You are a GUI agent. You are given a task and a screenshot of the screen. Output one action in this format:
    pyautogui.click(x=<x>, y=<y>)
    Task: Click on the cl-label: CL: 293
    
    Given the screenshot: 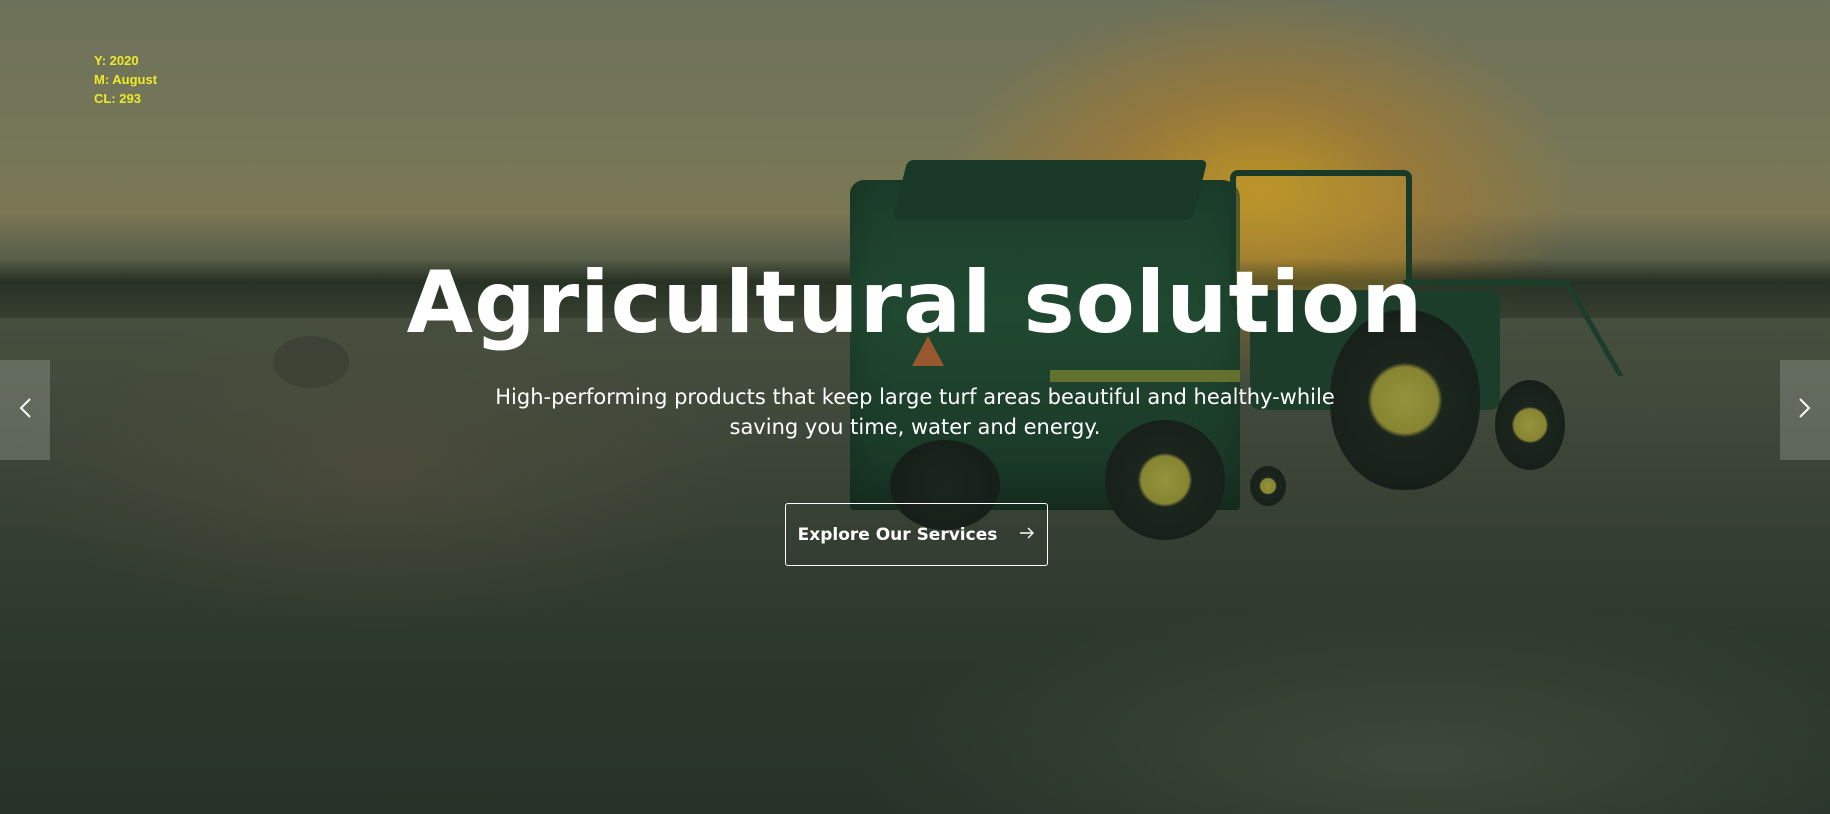 What is the action you would take?
    pyautogui.click(x=117, y=98)
    